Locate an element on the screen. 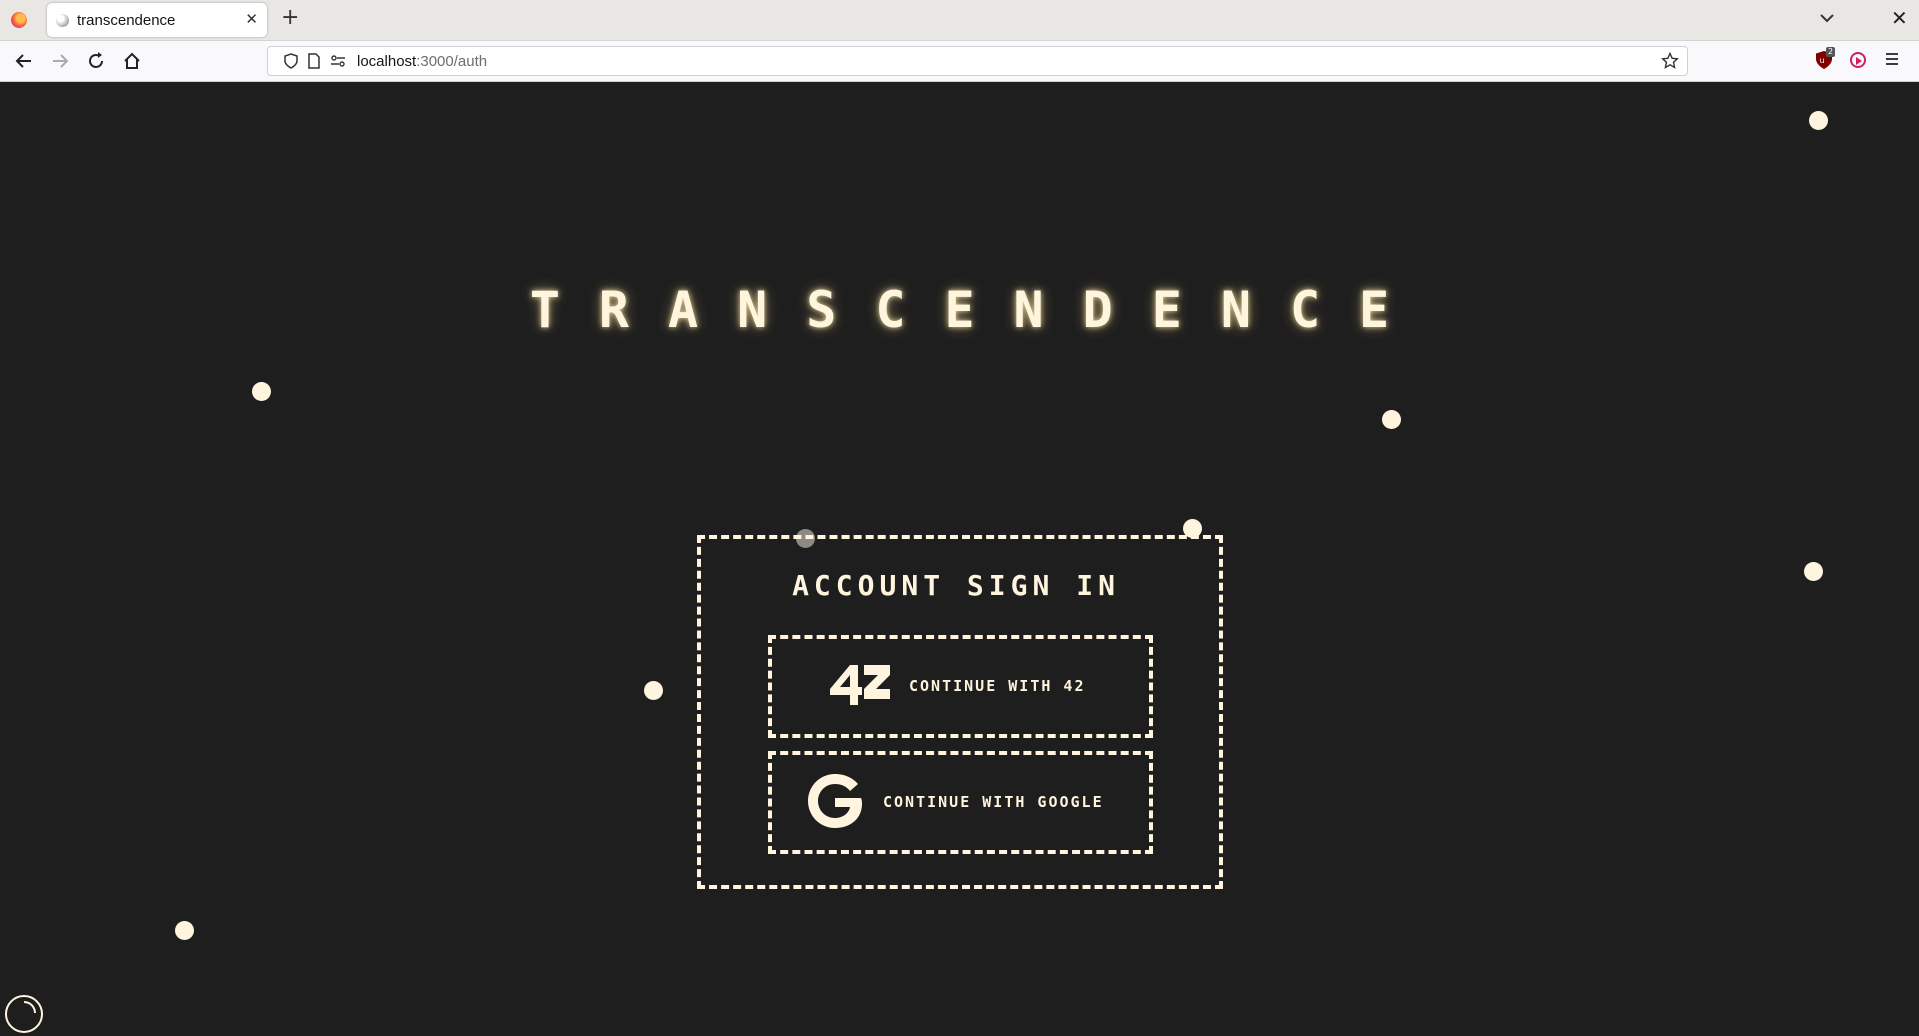 Image resolution: width=1919 pixels, height=1036 pixels. logo-42-icon is located at coordinates (860, 685).